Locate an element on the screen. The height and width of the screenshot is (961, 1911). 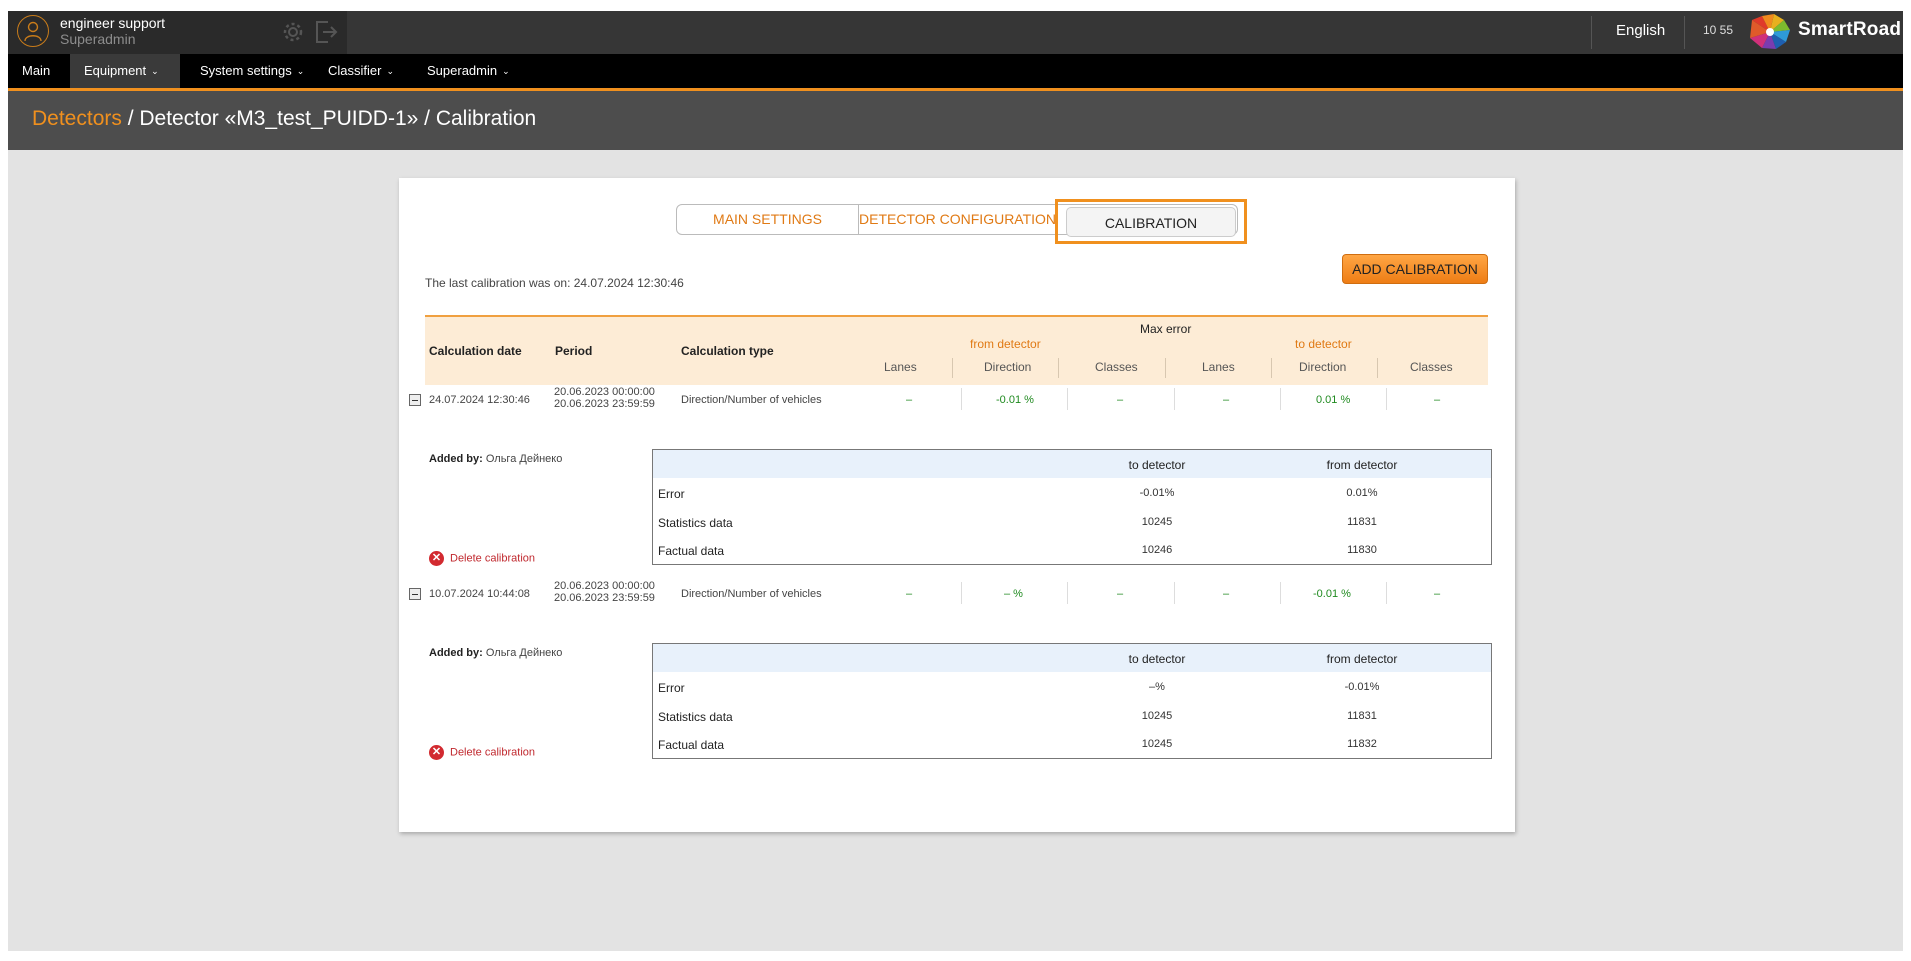
detail-error-to: -0.01% is located at coordinates (1157, 493).